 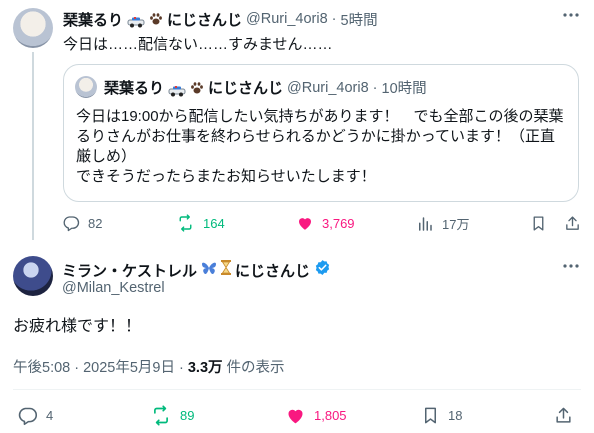 I want to click on views-icon, so click(x=425, y=223).